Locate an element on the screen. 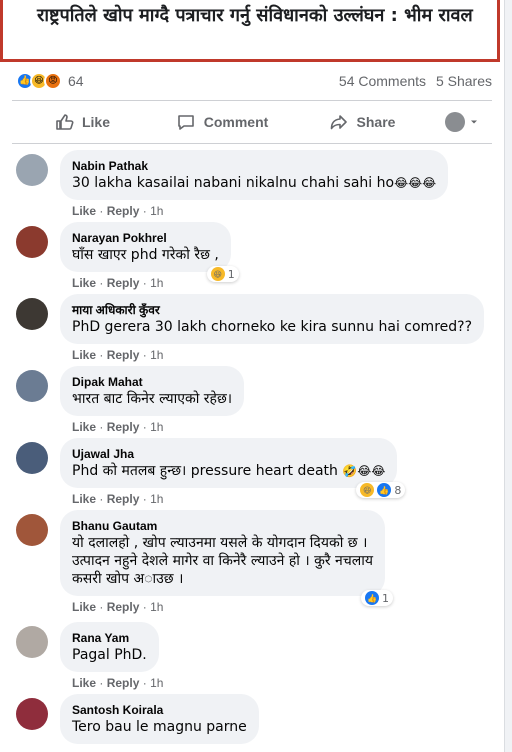 Image resolution: width=512 pixels, height=752 pixels. comment-button: Comment is located at coordinates (222, 122).